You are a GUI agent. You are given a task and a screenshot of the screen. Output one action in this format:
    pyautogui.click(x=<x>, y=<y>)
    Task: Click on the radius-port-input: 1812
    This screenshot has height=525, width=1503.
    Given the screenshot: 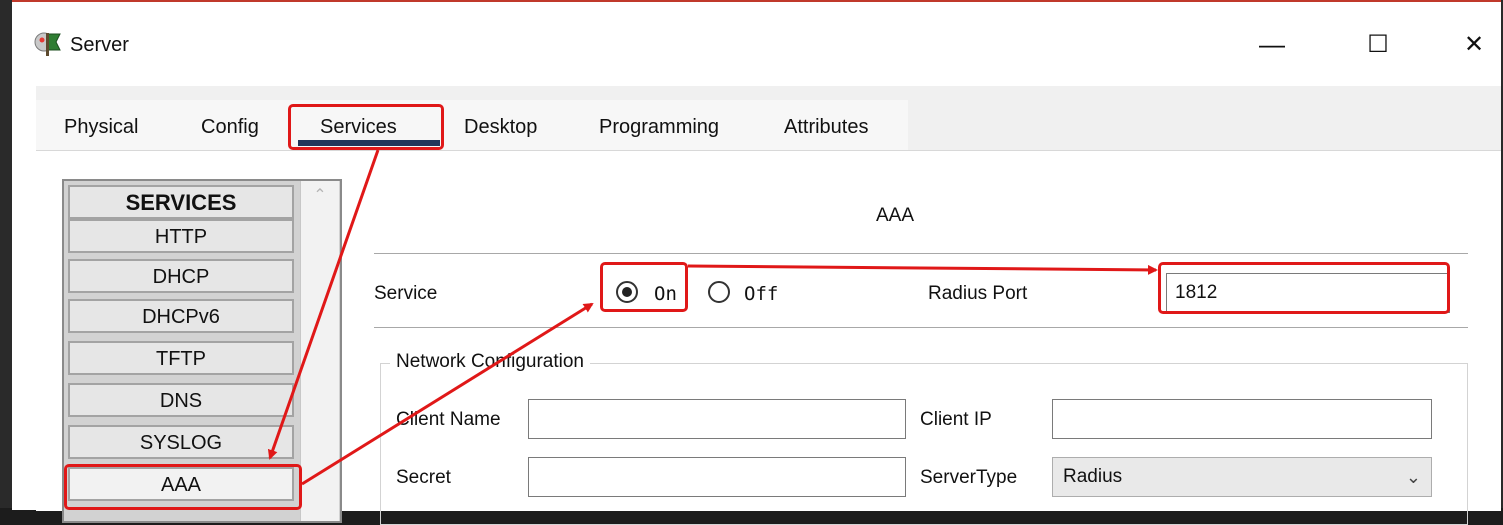 What is the action you would take?
    pyautogui.click(x=1308, y=293)
    